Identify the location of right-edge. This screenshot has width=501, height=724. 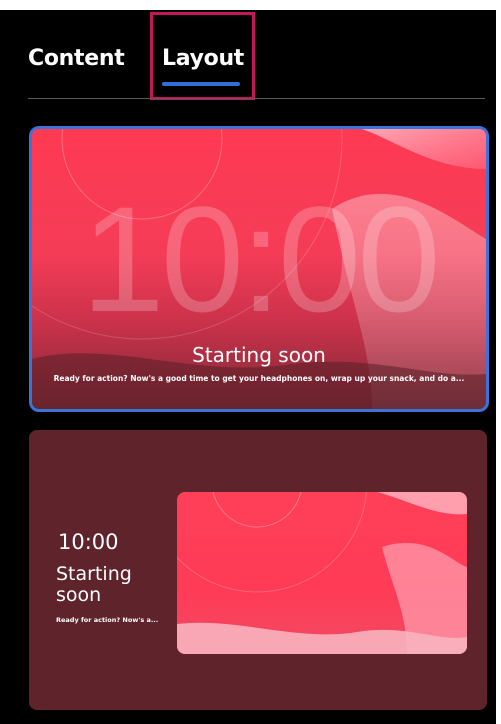
(498, 367).